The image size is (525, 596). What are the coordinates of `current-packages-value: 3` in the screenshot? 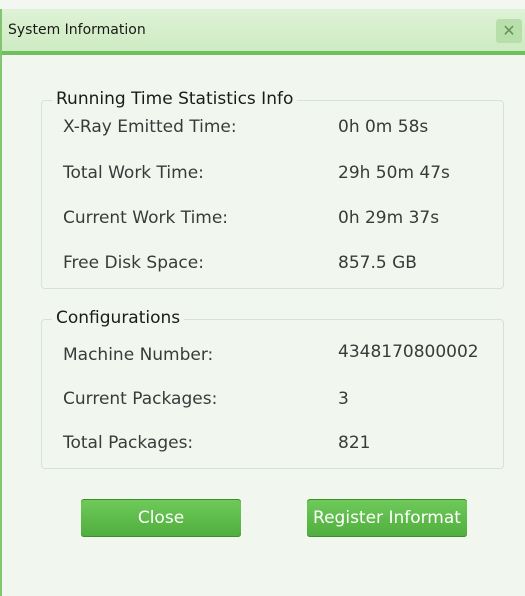 It's located at (343, 399).